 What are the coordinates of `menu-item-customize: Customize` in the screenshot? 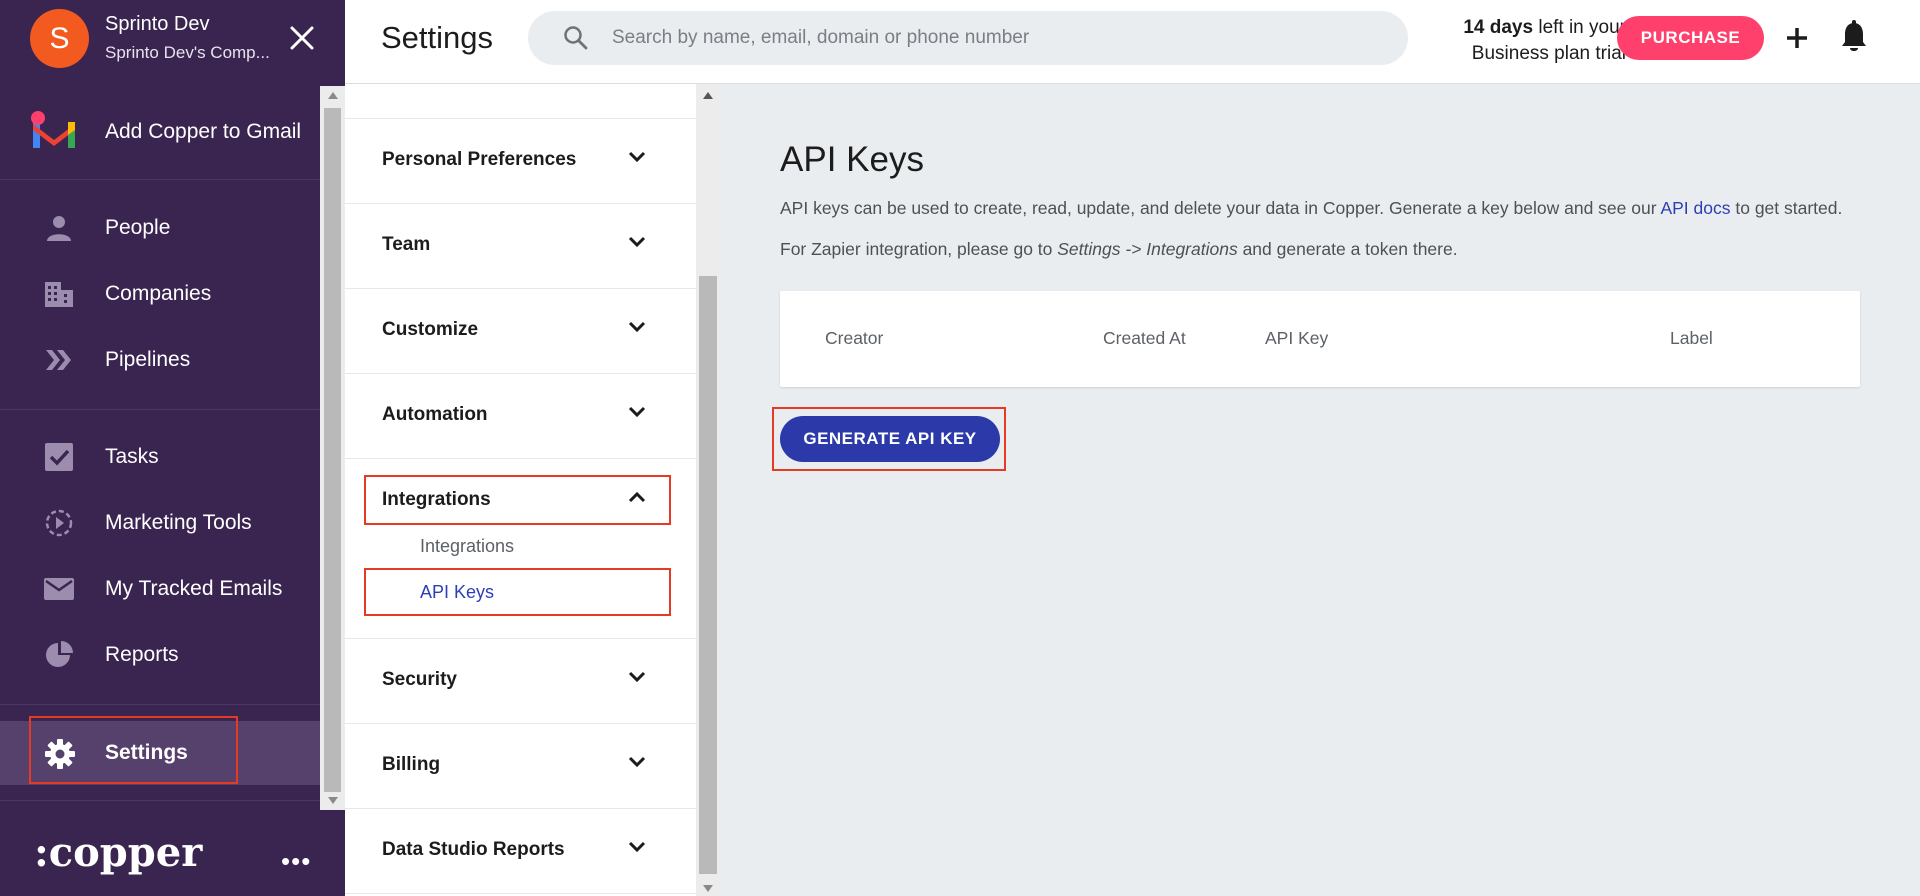 It's located at (520, 331).